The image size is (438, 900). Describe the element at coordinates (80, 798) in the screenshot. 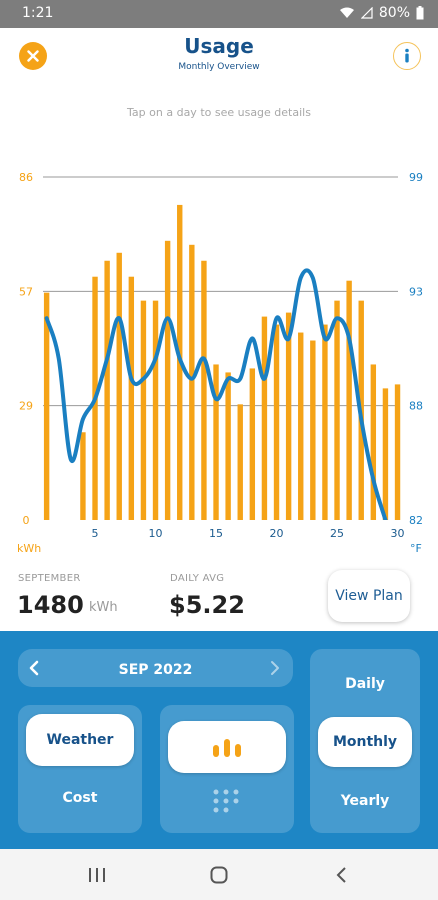

I see `cost-option: Cost` at that location.